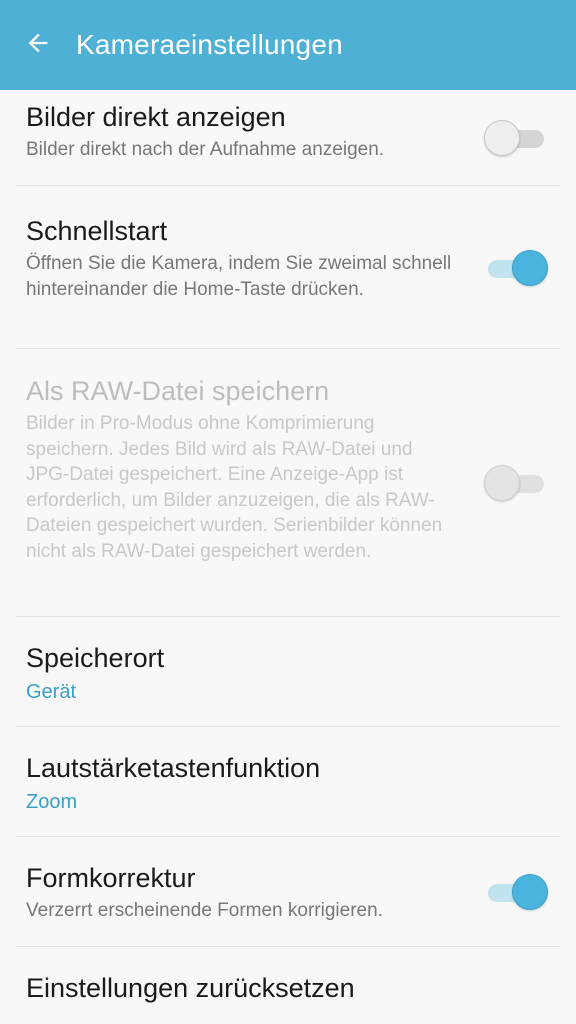 The width and height of the screenshot is (576, 1024). I want to click on setting-storage-location: Speicherort Gerät, so click(288, 672).